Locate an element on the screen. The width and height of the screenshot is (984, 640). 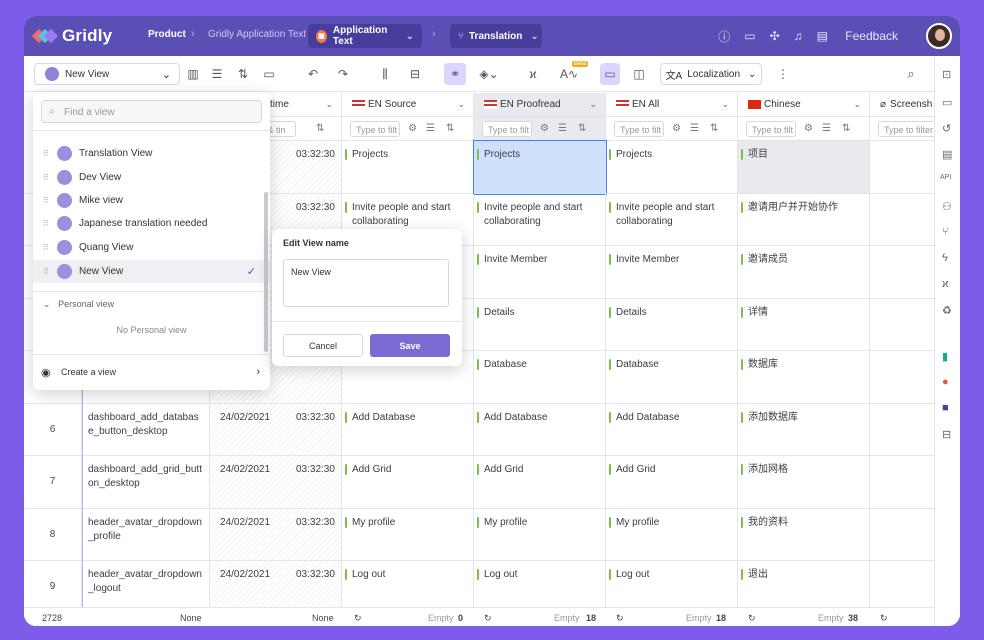
view-item: ⠿ Japanese translation needed is located at coordinates (151, 223).